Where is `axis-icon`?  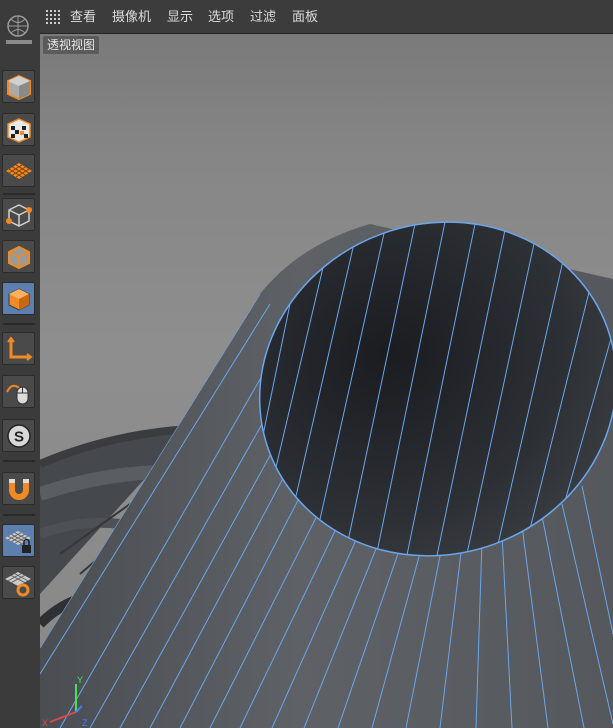
axis-icon is located at coordinates (19, 348).